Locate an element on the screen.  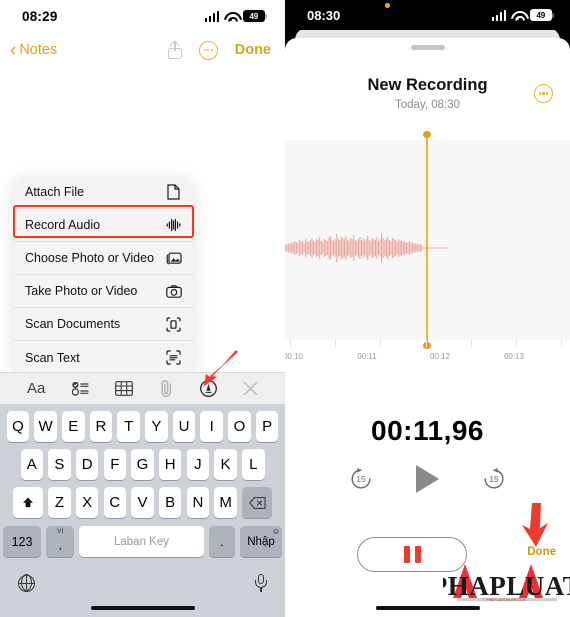
globe-icon is located at coordinates (26, 583).